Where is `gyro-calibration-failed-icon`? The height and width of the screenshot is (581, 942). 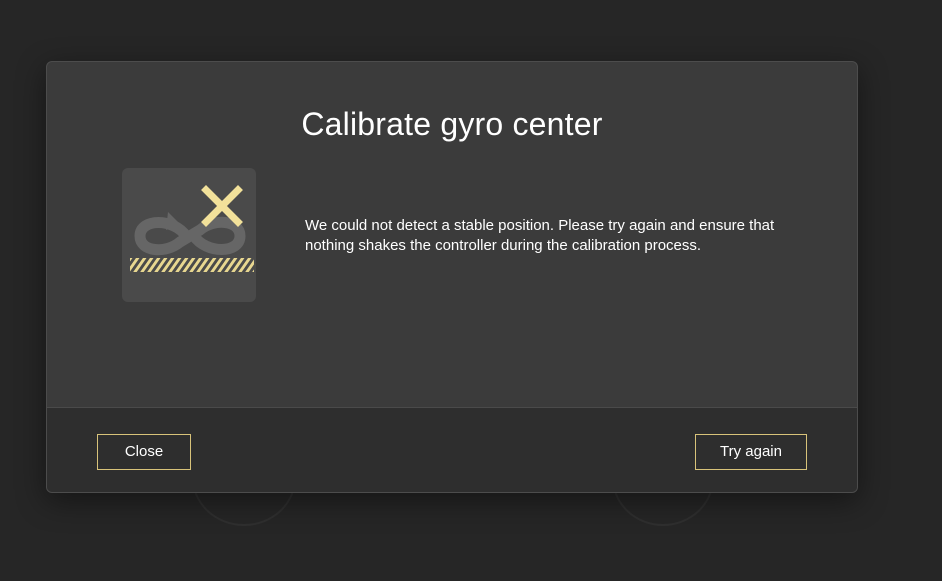
gyro-calibration-failed-icon is located at coordinates (189, 235).